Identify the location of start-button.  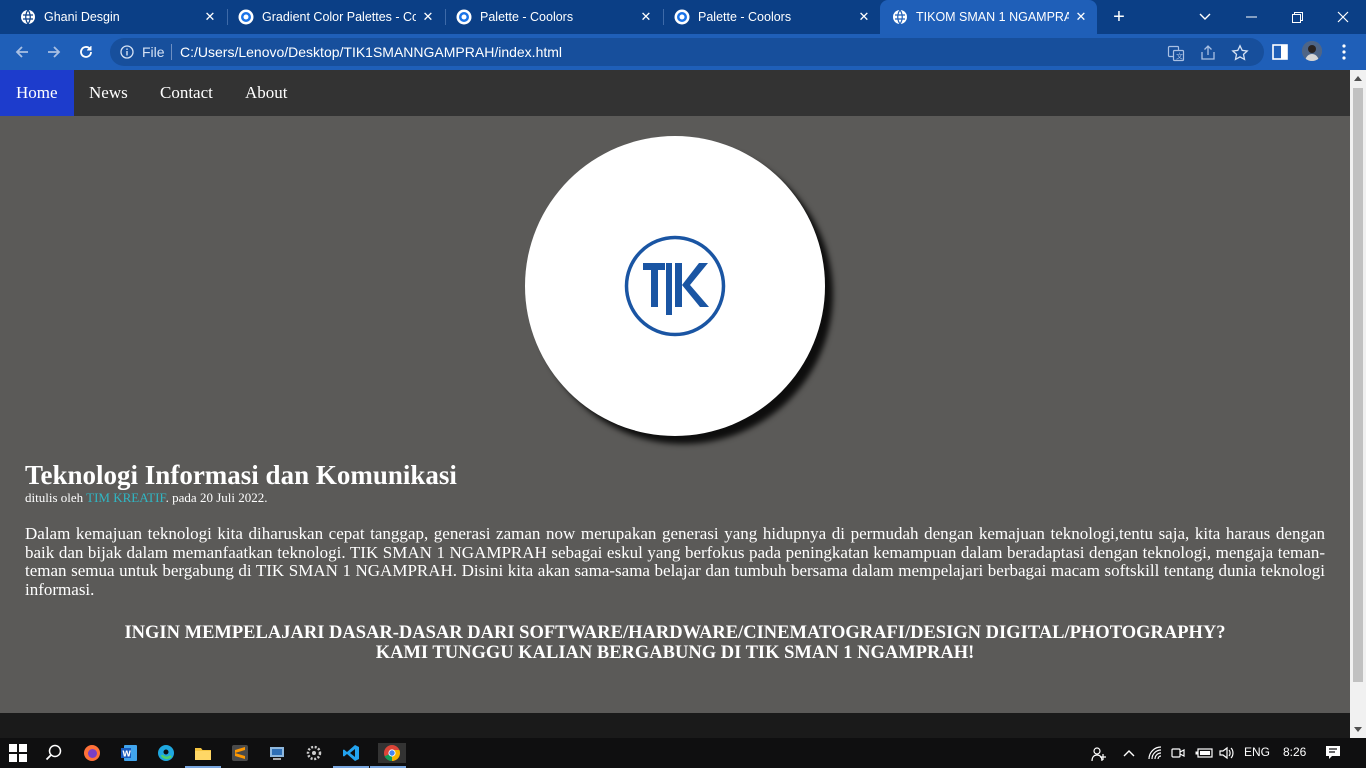
(18, 753).